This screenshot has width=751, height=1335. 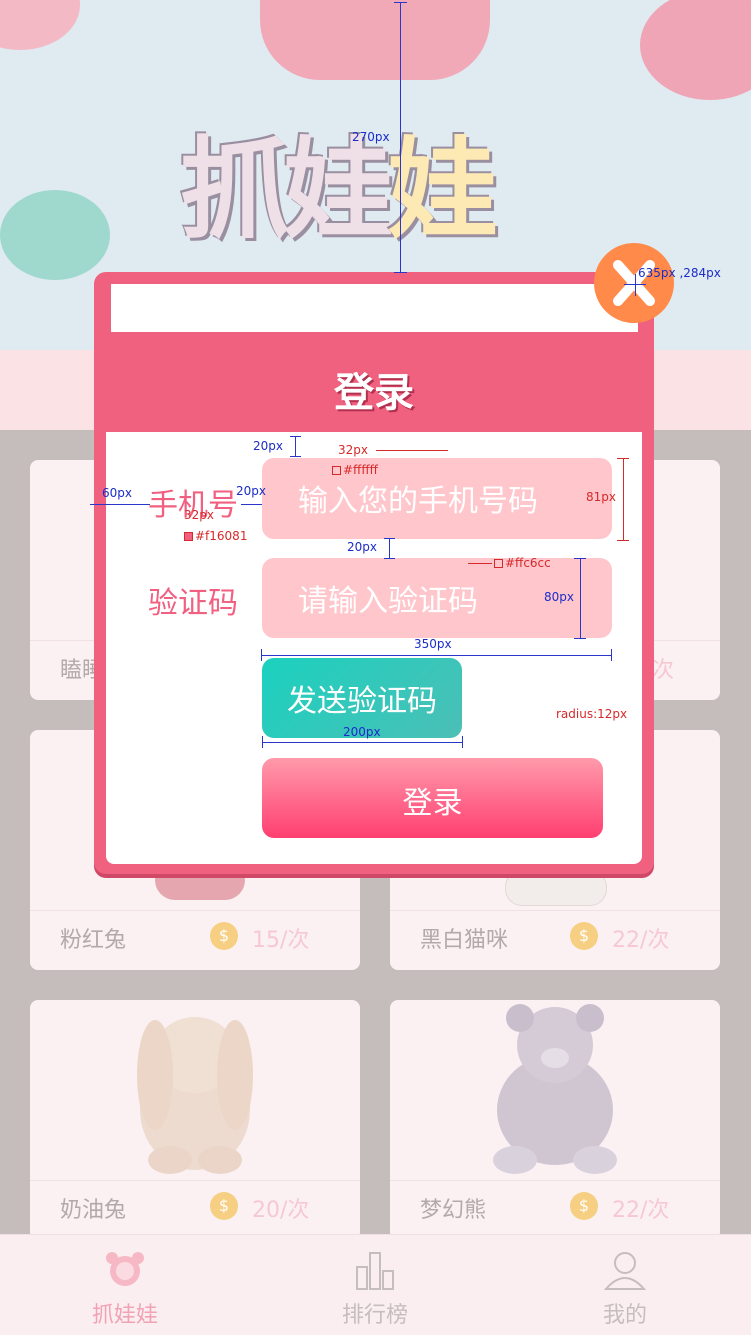 I want to click on code-label: 验证码, so click(x=193, y=603).